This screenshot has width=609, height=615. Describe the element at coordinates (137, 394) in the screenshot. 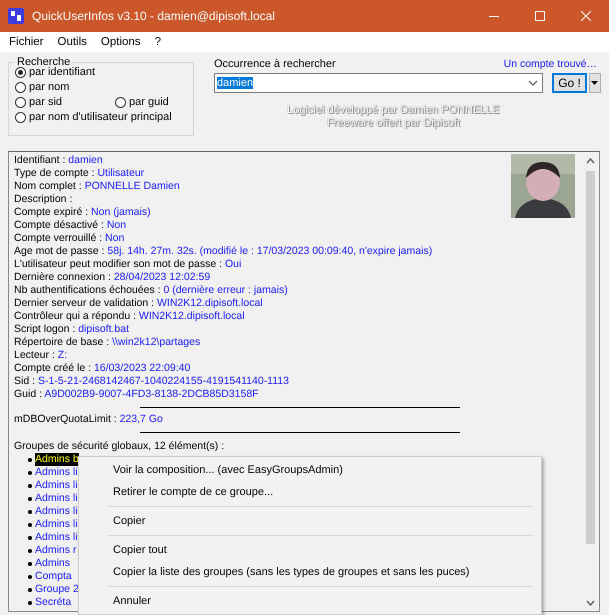

I see `info-line: Guid : A9D002B9-9007-4FD3-8138-2DCB85D3158F` at that location.